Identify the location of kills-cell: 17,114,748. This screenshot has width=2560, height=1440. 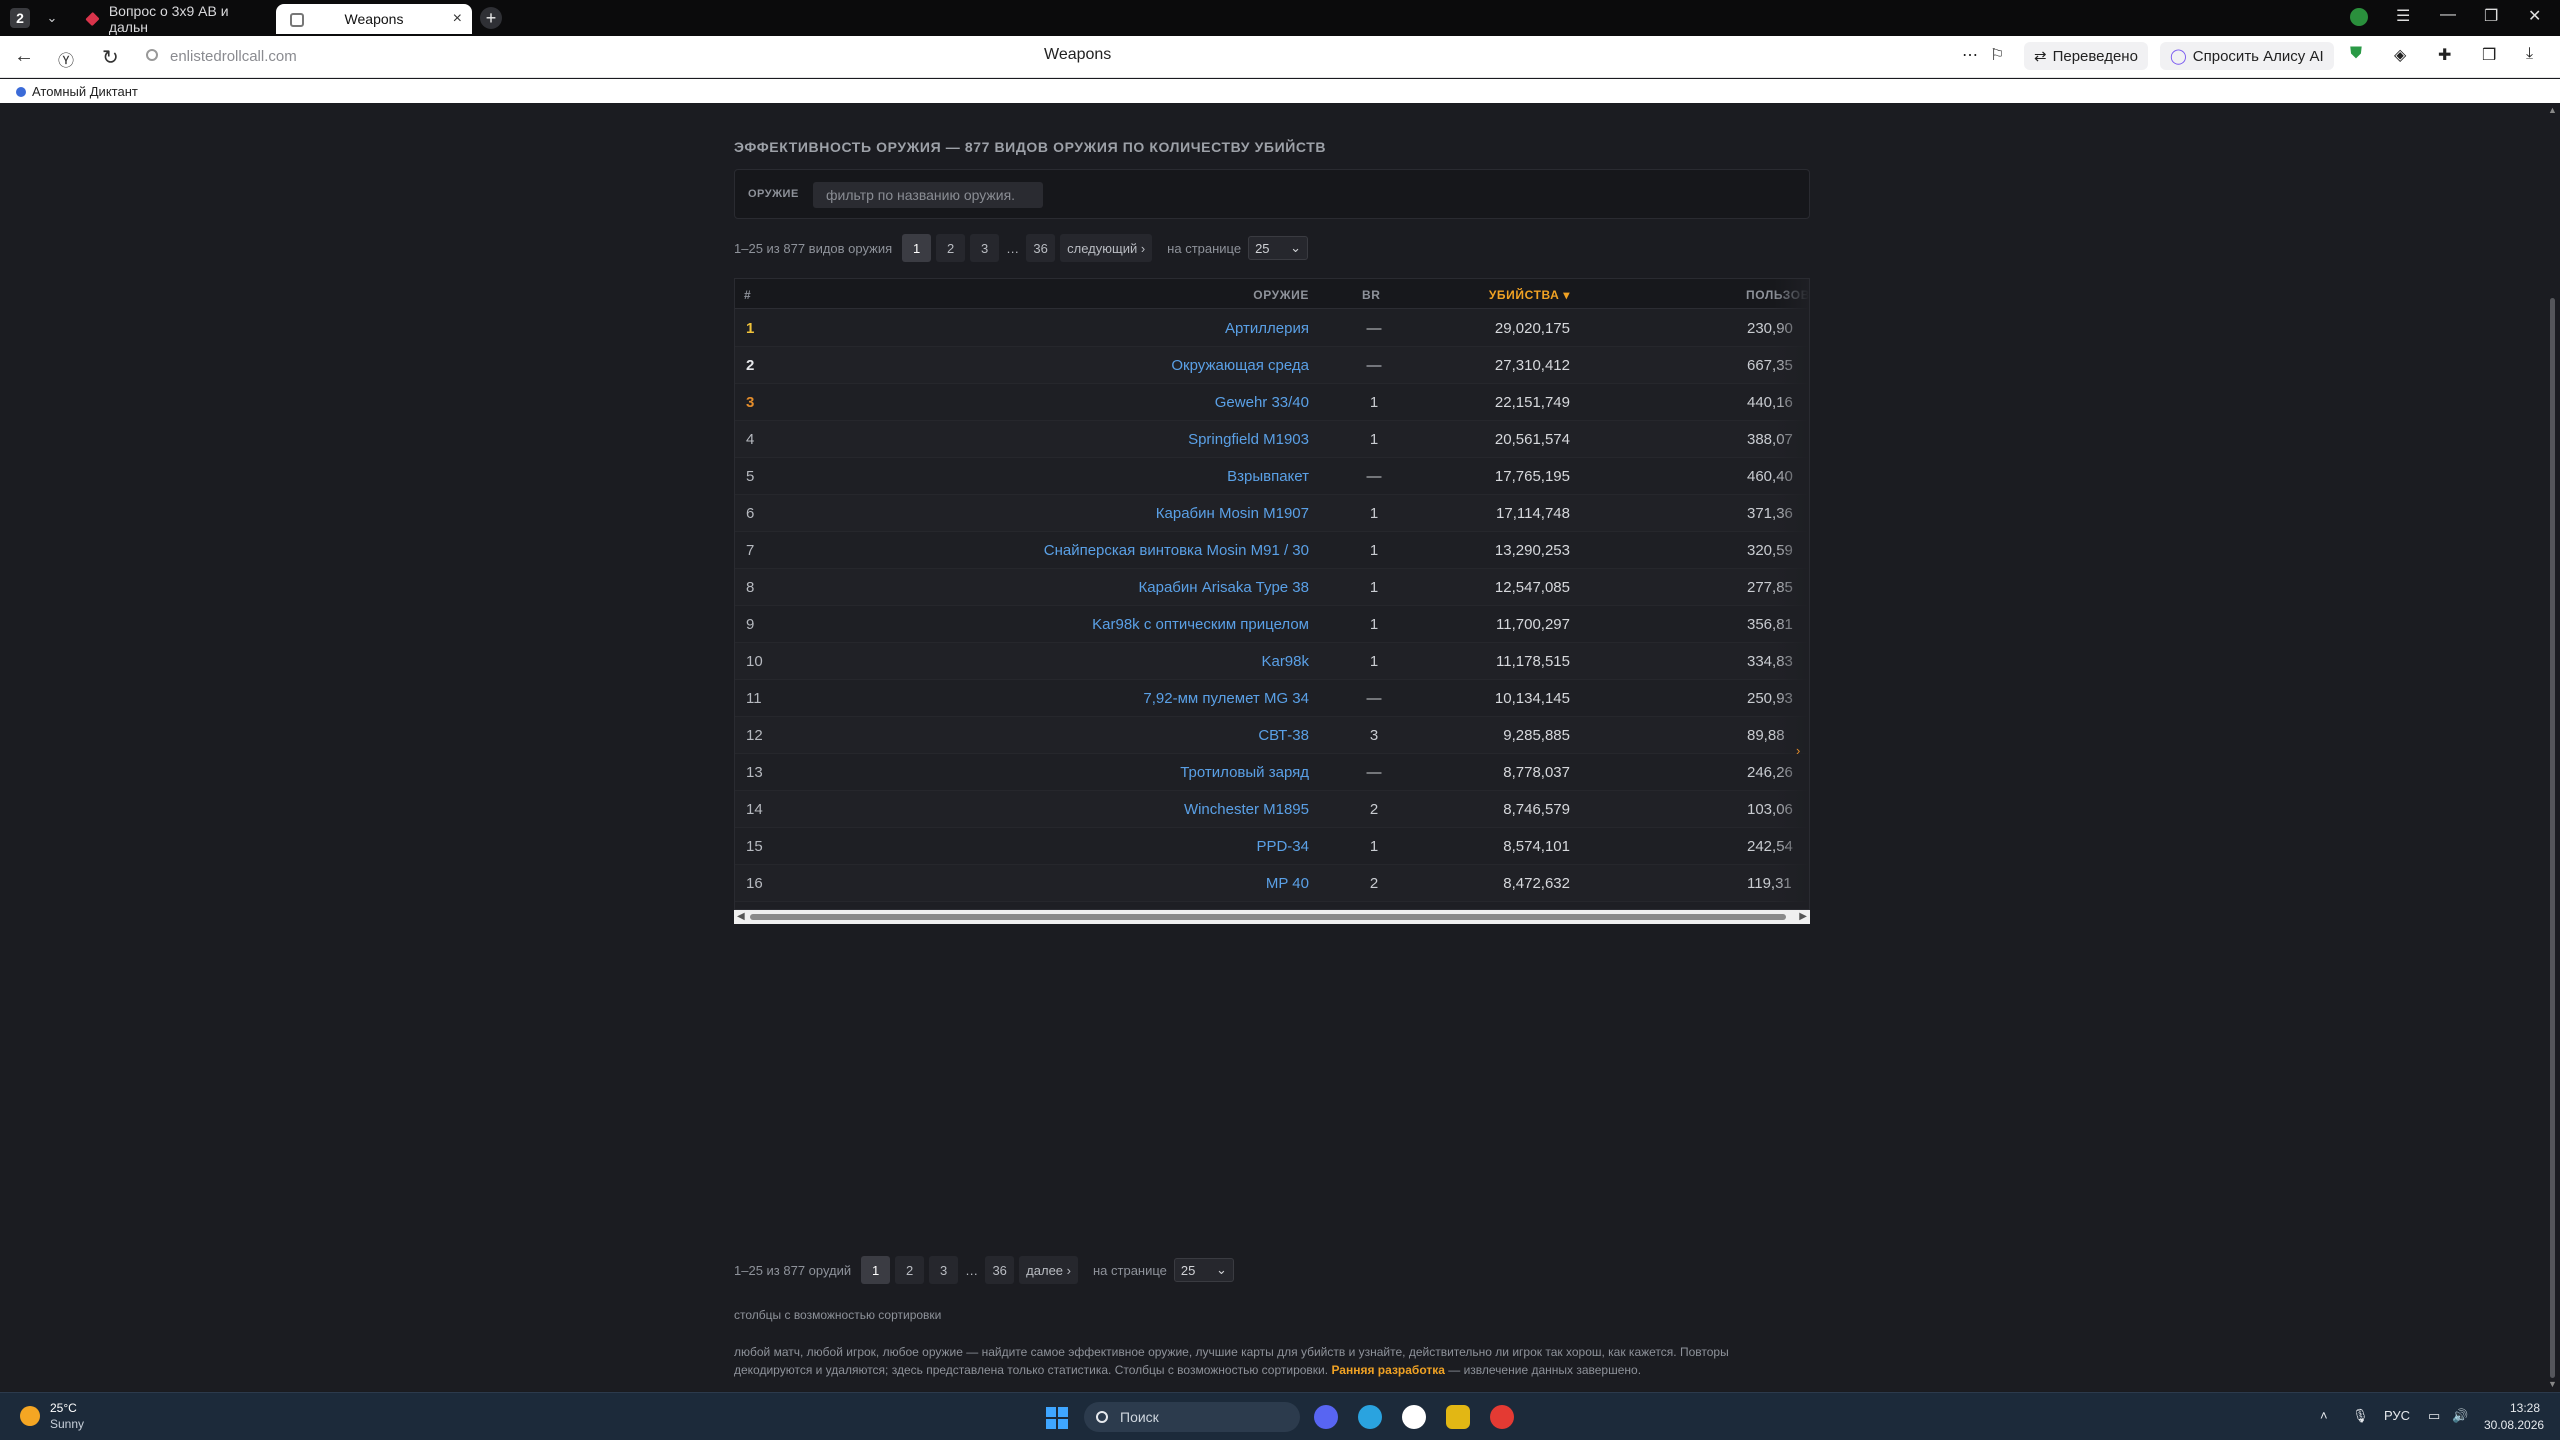
(1533, 513).